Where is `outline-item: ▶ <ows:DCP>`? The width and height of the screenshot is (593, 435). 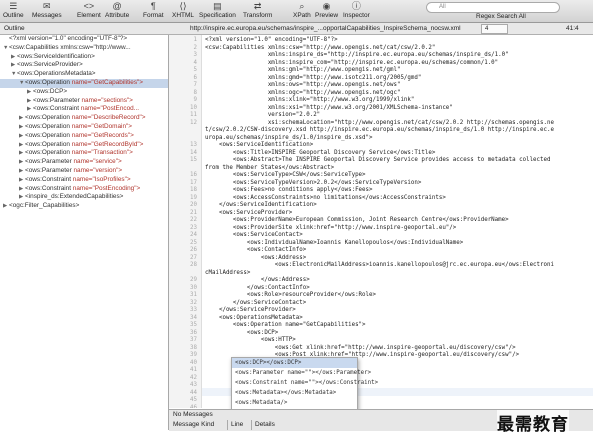
outline-item: ▶ <ows:DCP> is located at coordinates (84, 92).